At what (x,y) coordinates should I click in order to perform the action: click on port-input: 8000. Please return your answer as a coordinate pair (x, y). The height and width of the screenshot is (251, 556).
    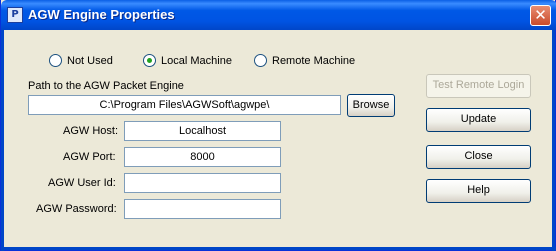
    Looking at the image, I should click on (202, 157).